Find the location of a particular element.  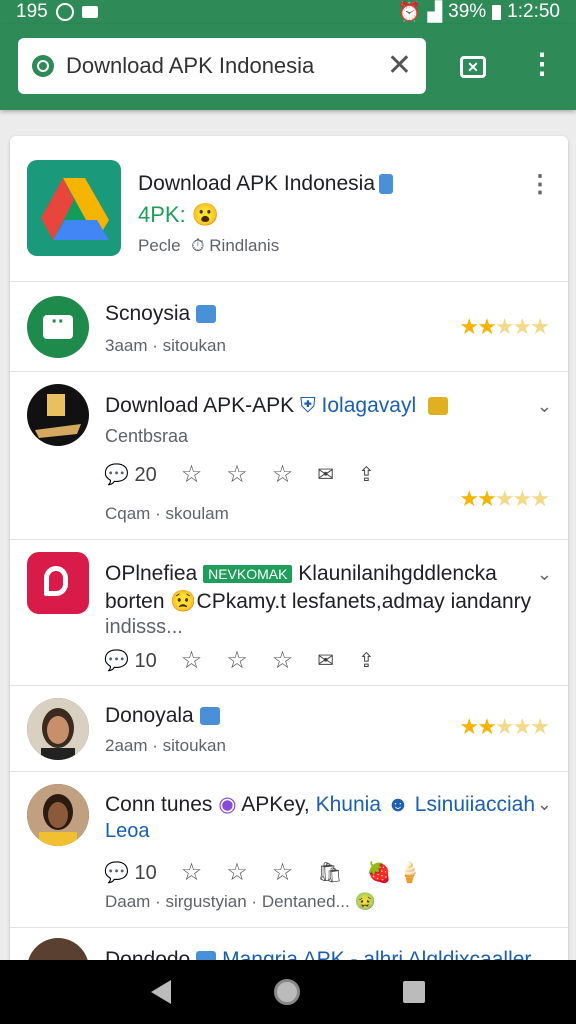

verified-icon is located at coordinates (386, 184).